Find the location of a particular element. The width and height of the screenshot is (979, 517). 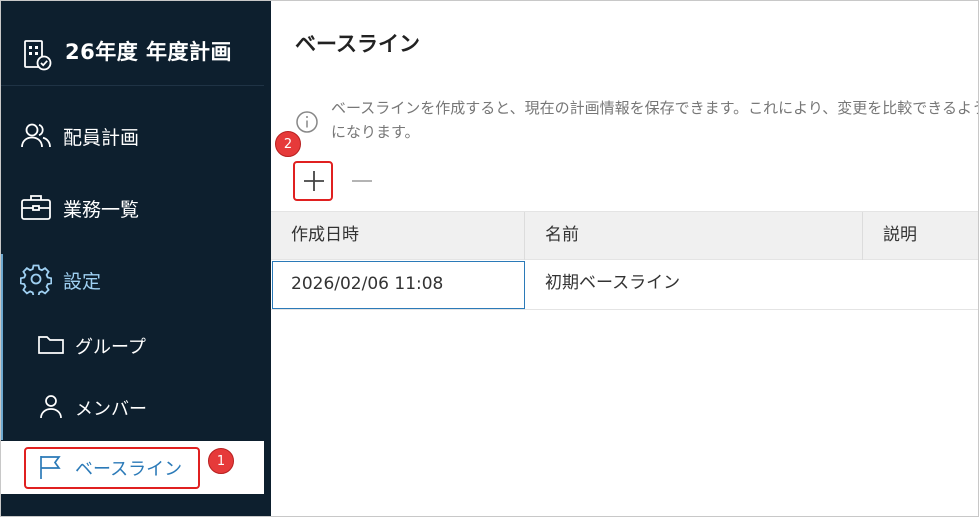

app-header: 26年度 年度計画 is located at coordinates (132, 43).